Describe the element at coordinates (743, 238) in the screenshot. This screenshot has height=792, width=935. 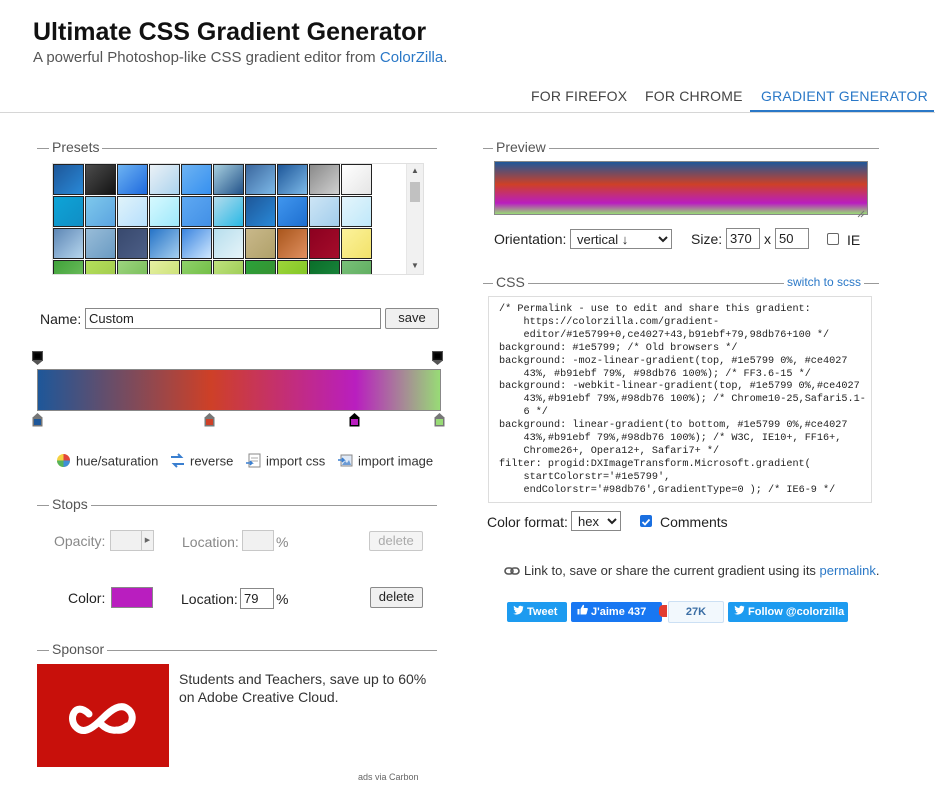
I see `preview-width-input` at that location.